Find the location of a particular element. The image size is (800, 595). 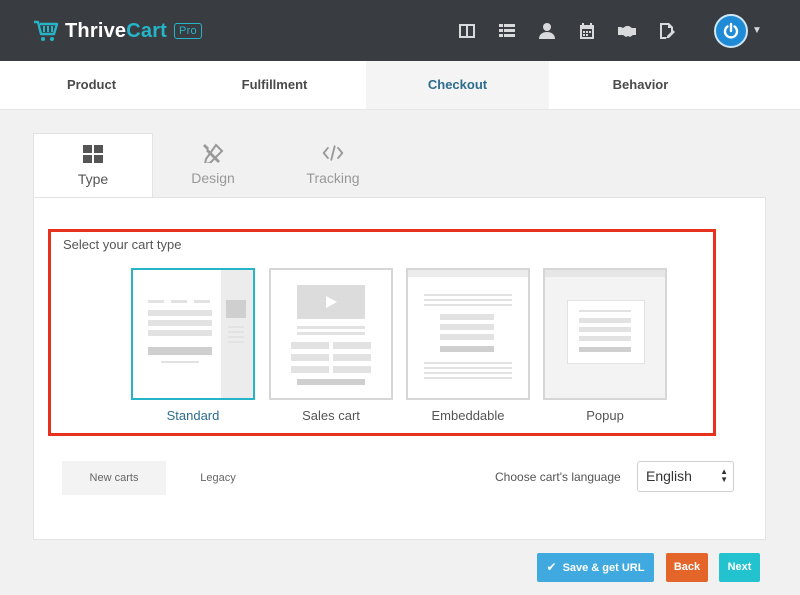

check-icon: ✔ is located at coordinates (551, 567).